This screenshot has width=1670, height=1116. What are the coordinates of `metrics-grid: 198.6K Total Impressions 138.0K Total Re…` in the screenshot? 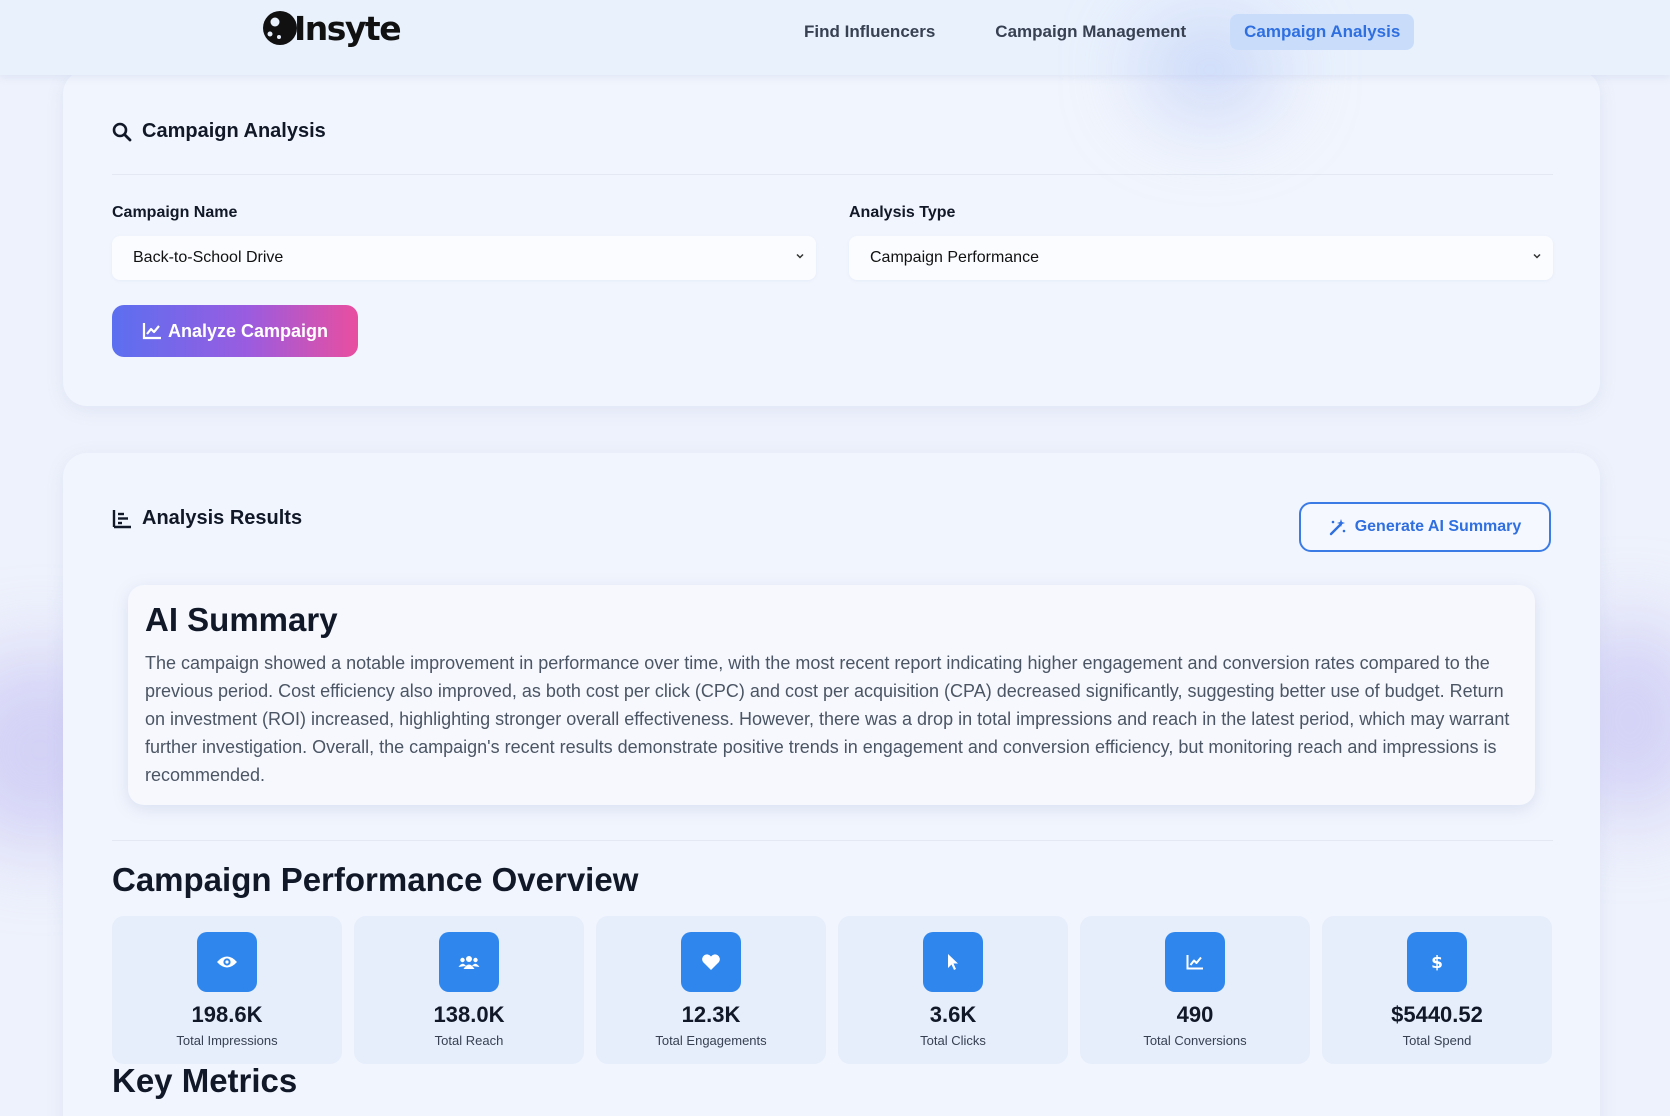 It's located at (832, 990).